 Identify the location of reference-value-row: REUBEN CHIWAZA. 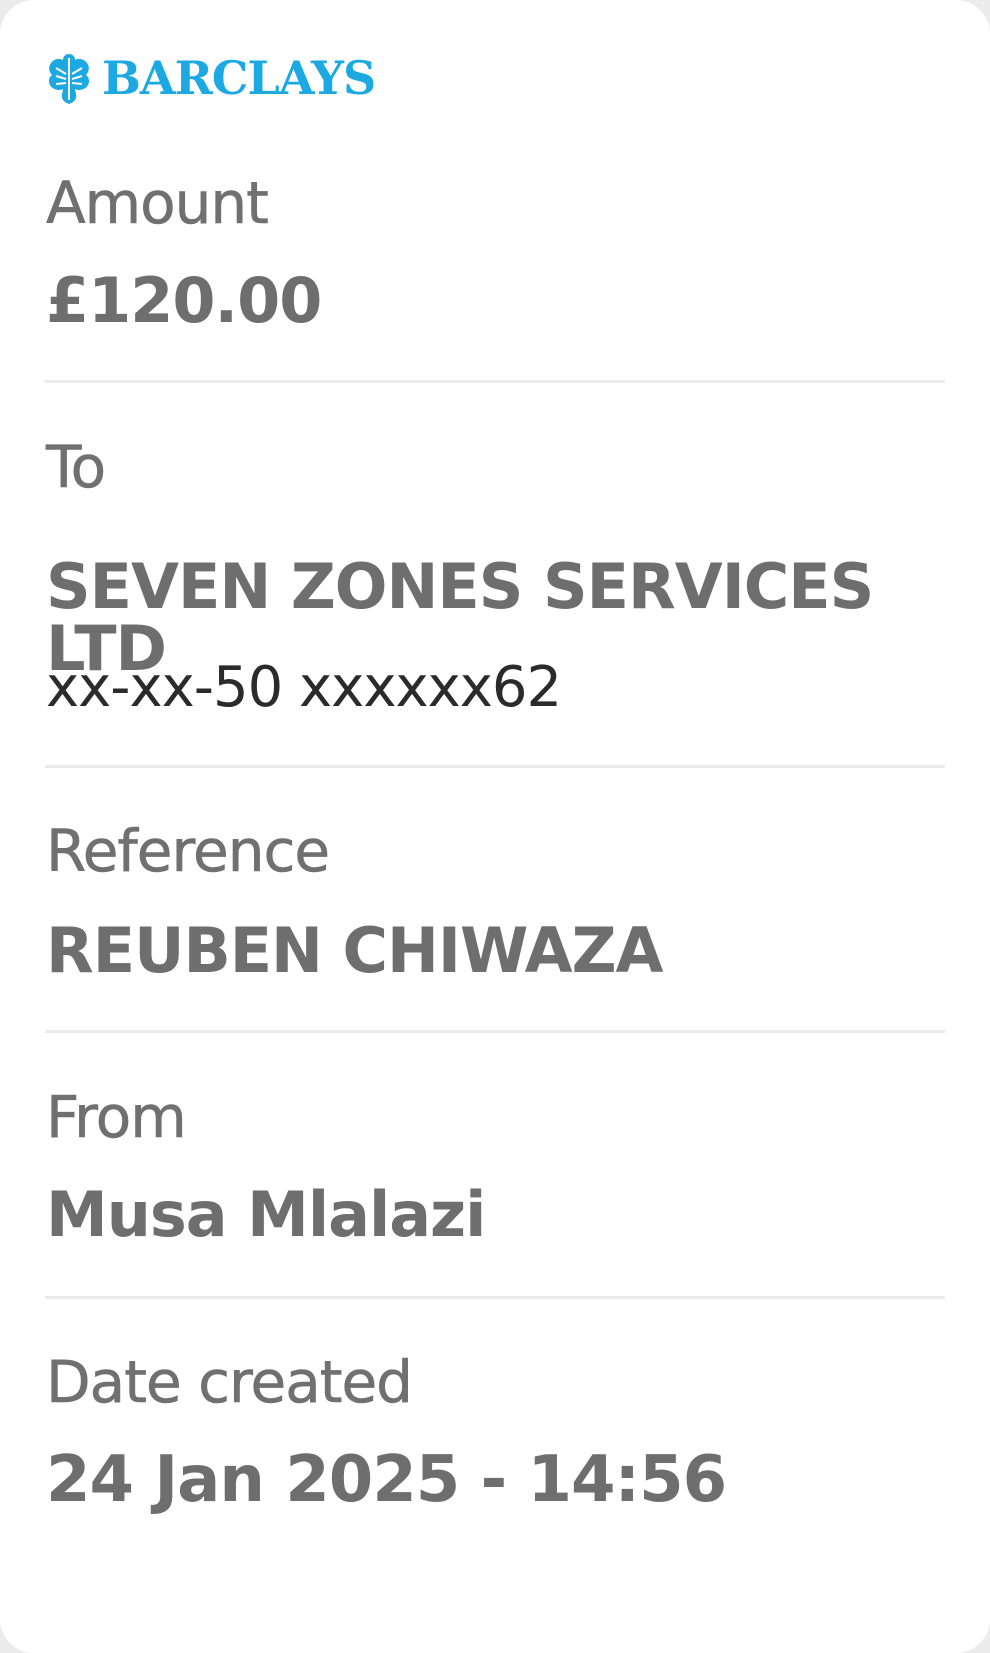
(495, 951).